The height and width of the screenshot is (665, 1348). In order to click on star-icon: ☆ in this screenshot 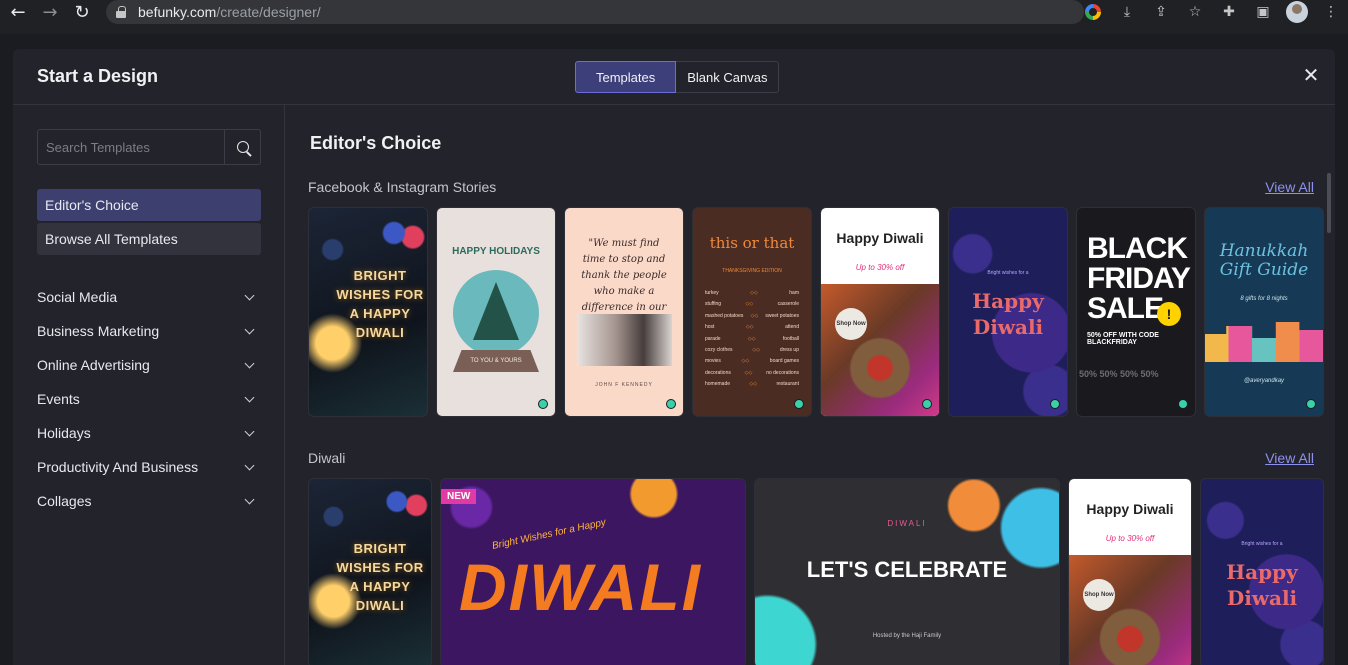, I will do `click(1195, 12)`.